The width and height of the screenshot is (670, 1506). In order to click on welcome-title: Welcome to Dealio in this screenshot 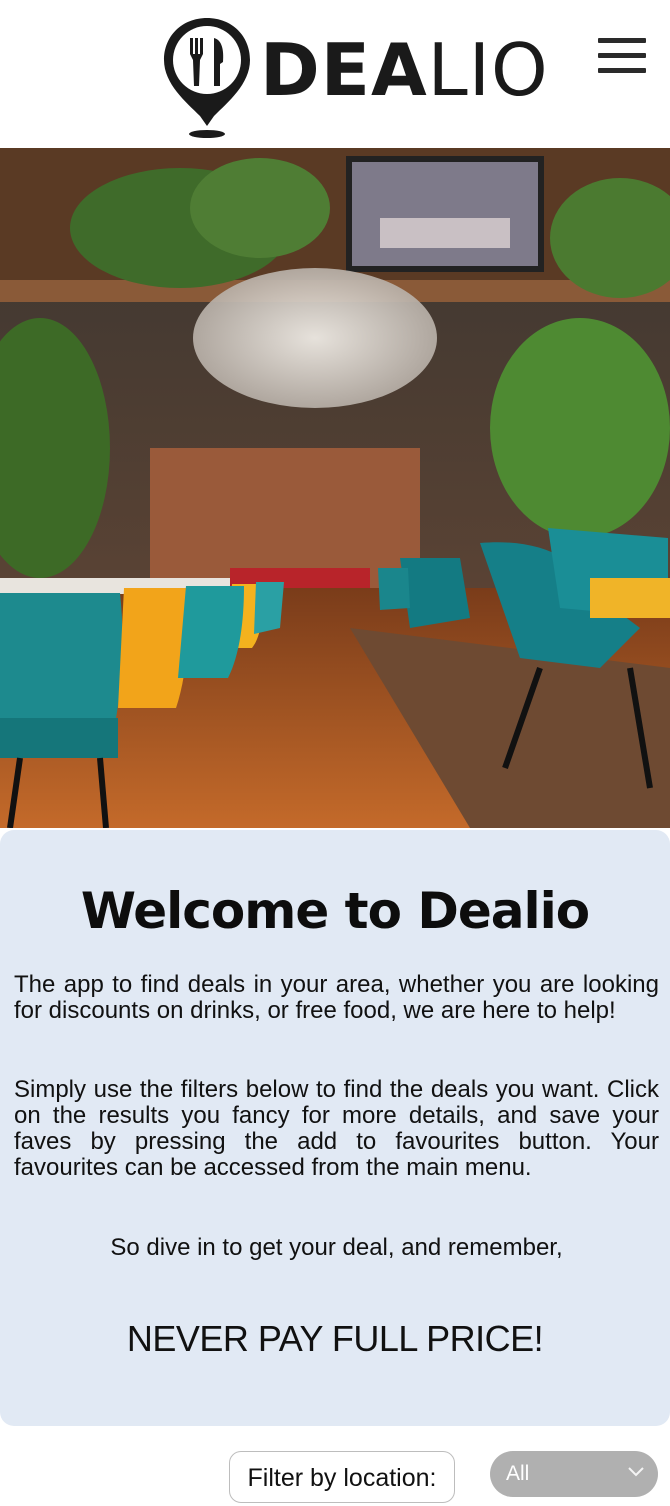, I will do `click(335, 911)`.